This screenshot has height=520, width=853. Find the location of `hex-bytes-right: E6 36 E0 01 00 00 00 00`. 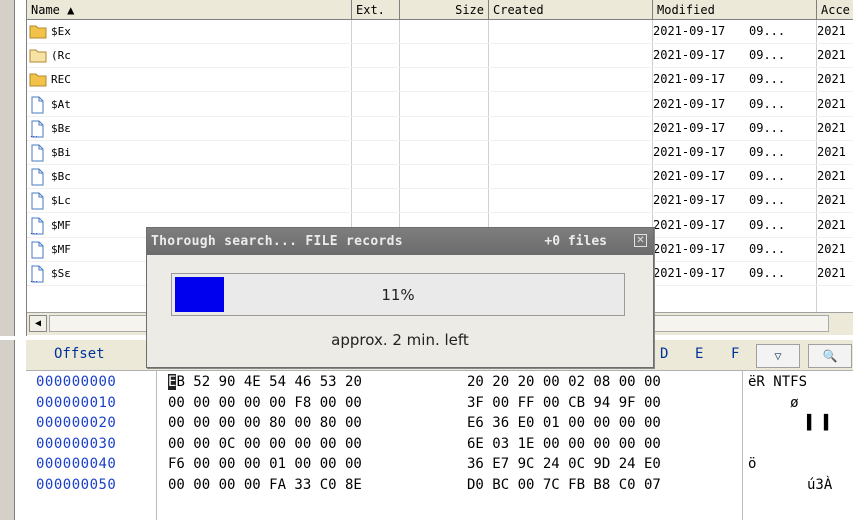

hex-bytes-right: E6 36 E0 01 00 00 00 00 is located at coordinates (564, 423).